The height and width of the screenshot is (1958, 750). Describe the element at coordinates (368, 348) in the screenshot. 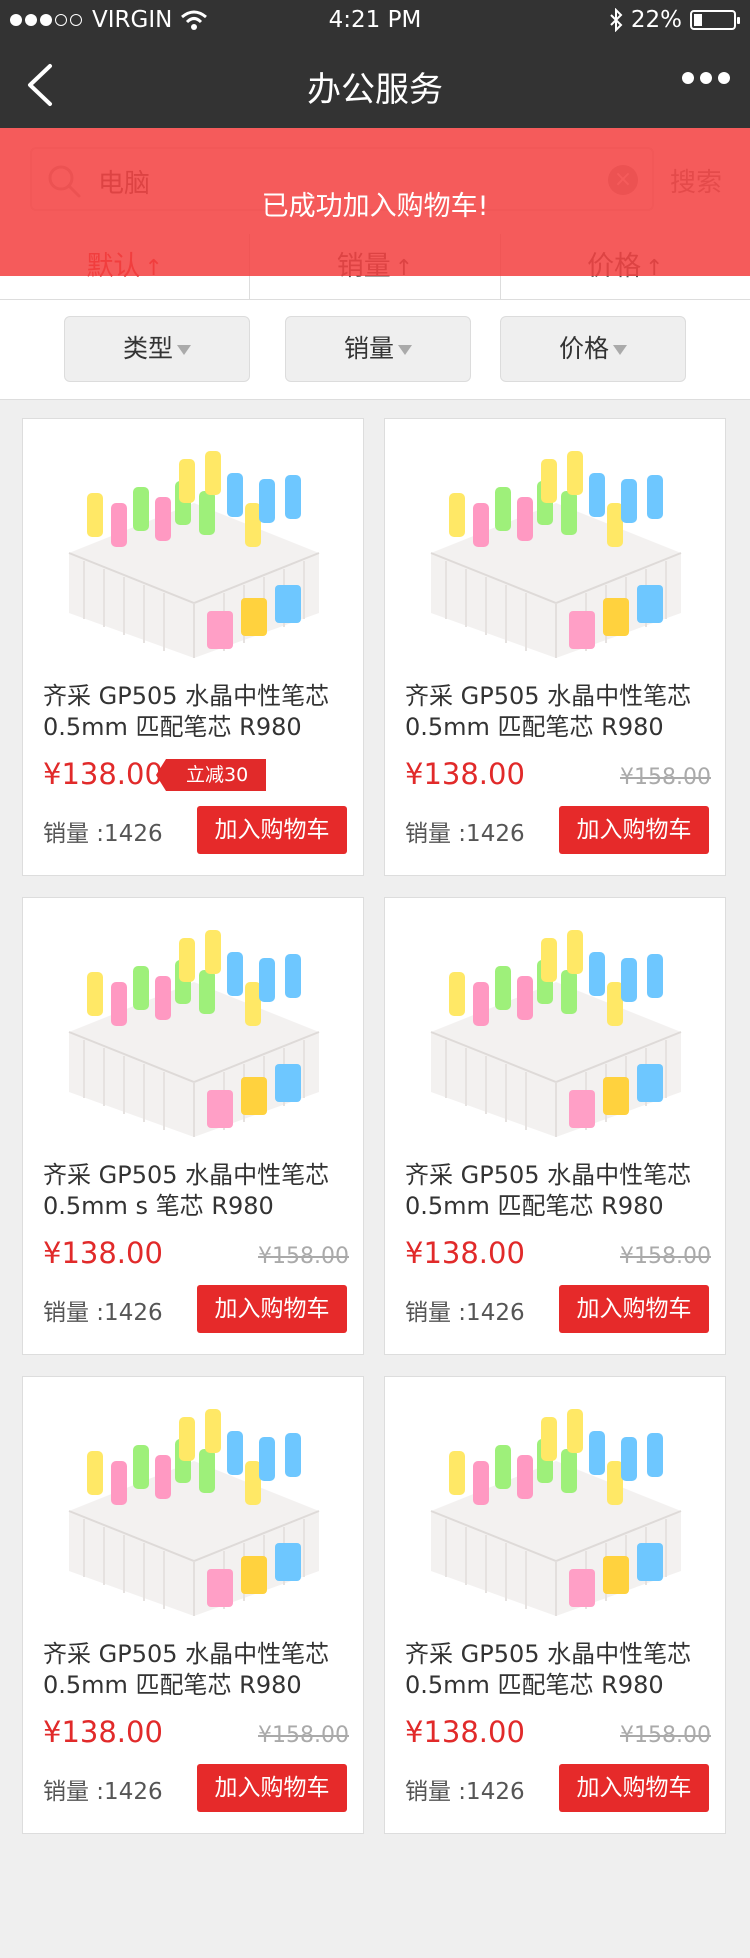

I see `filter-sales-label: 销量` at that location.